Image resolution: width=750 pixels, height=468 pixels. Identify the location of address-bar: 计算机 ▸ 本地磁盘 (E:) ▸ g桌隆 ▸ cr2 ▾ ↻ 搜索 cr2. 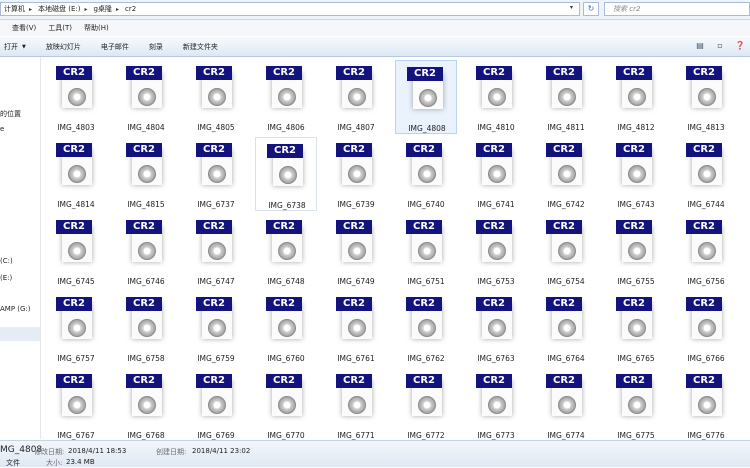
(375, 10).